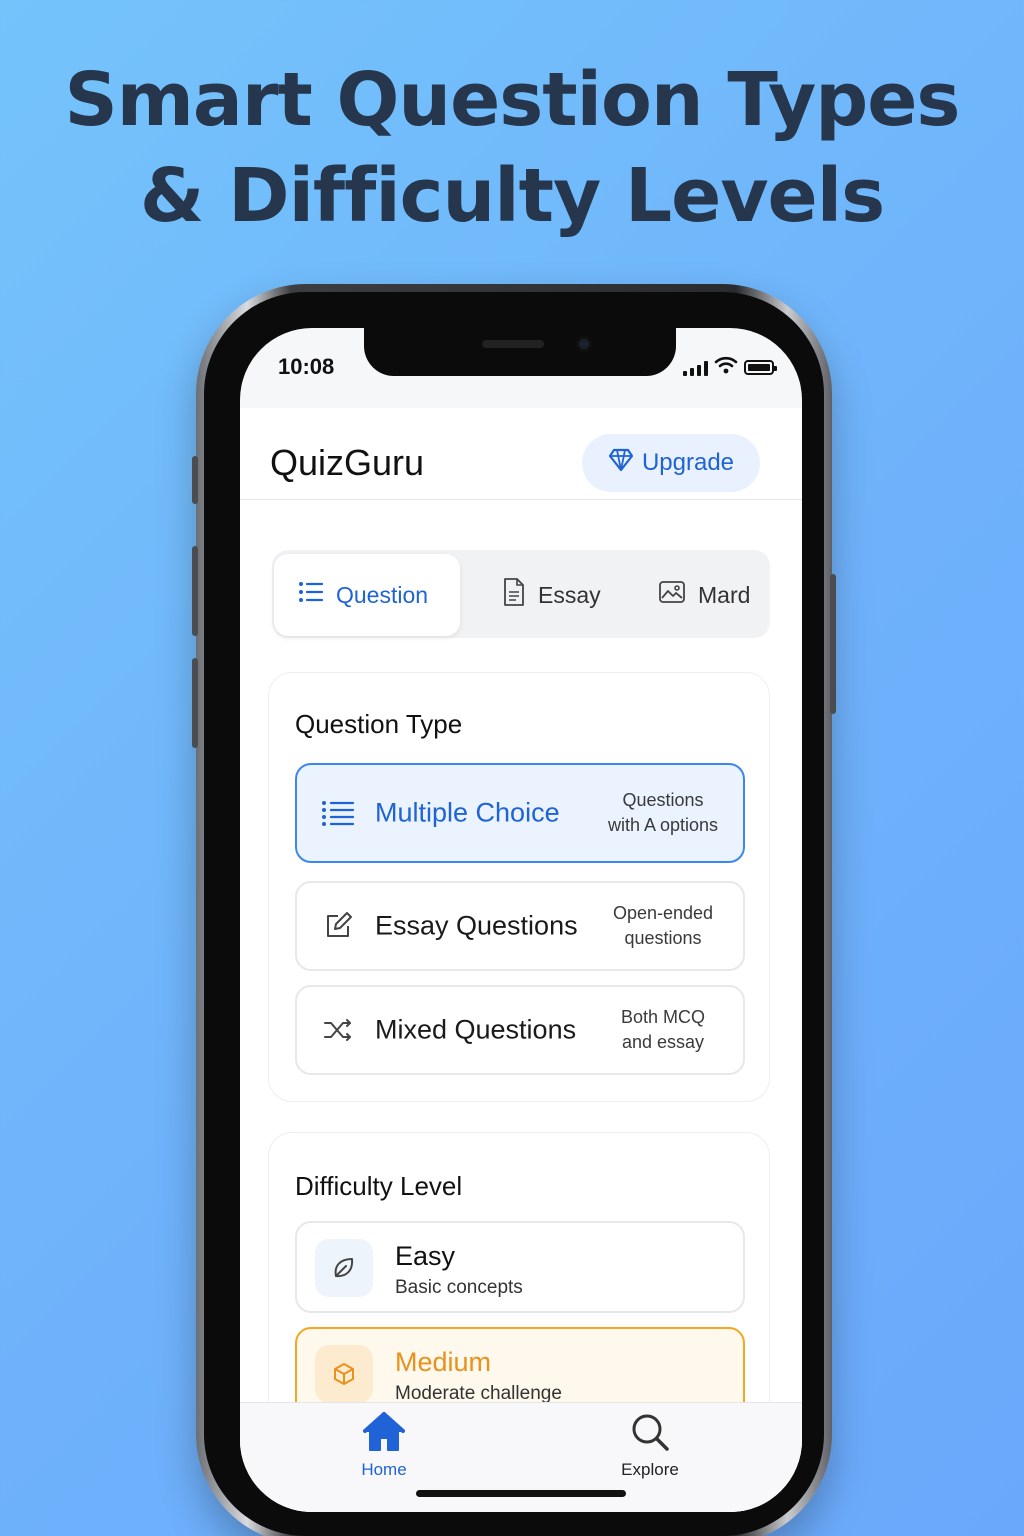 Image resolution: width=1024 pixels, height=1536 pixels. What do you see at coordinates (724, 594) in the screenshot?
I see `tab-mard-label: Mard` at bounding box center [724, 594].